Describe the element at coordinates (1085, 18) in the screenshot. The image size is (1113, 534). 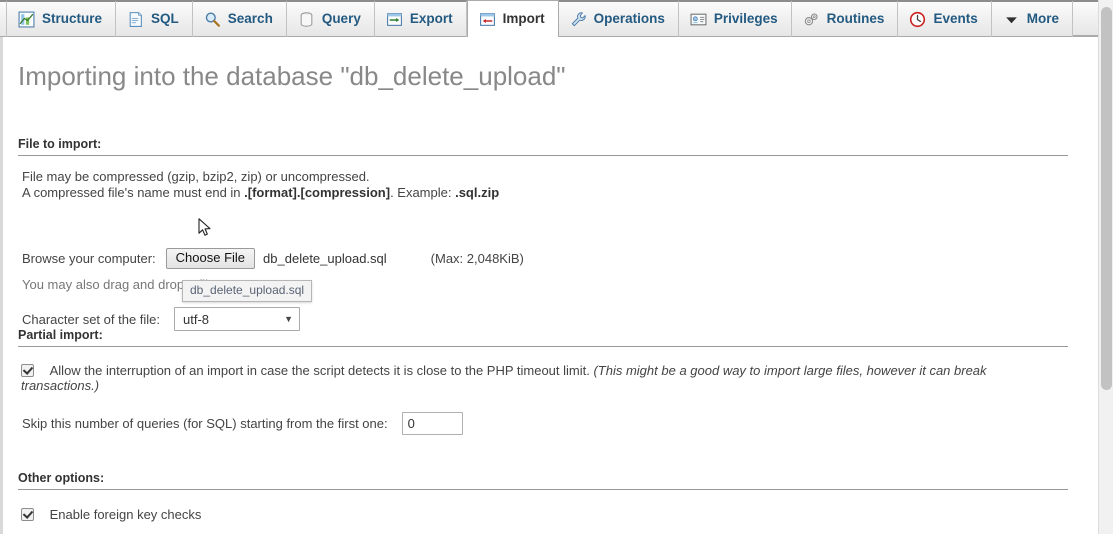
I see `tab-bar-filler` at that location.